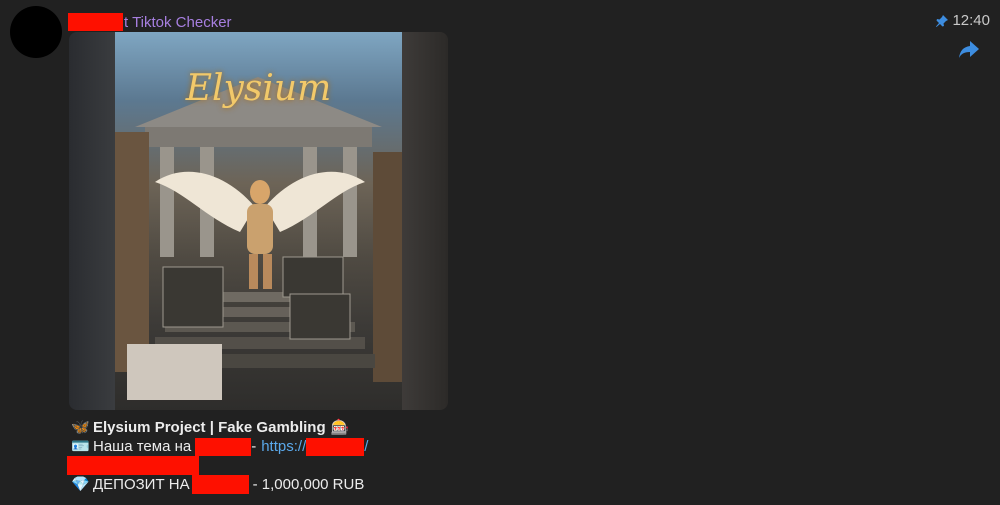 This screenshot has width=1000, height=505. I want to click on sender-name-text: t Tiktok Checker, so click(178, 22).